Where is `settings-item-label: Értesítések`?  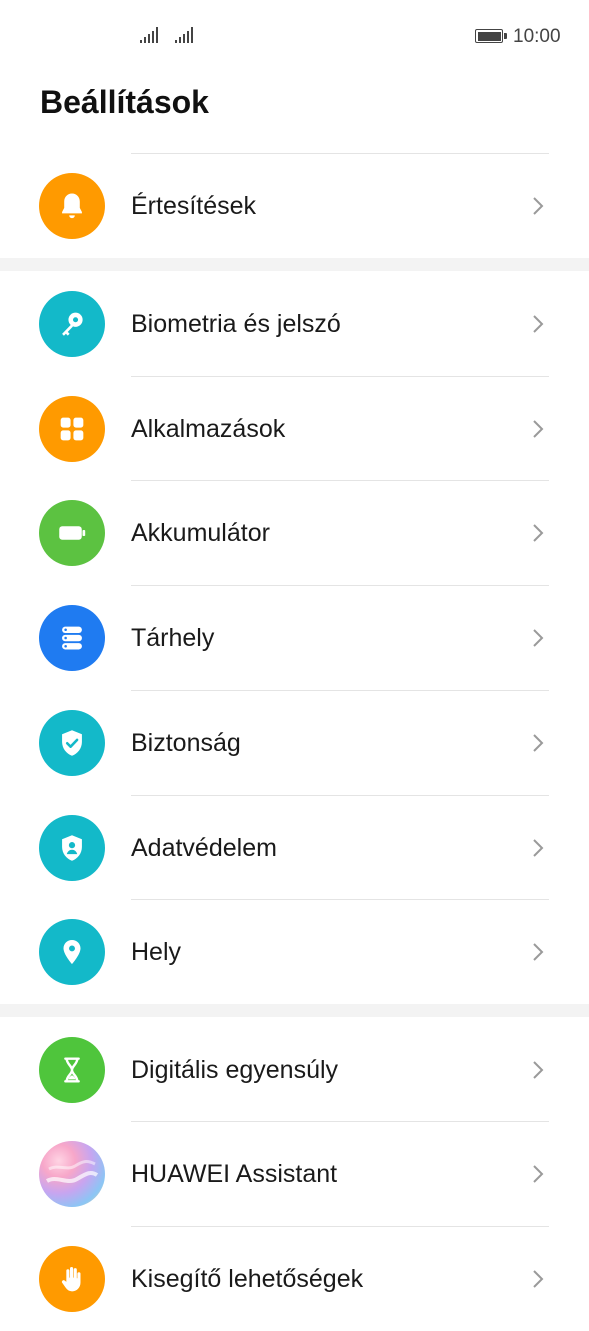
settings-item-label: Értesítések is located at coordinates (194, 206).